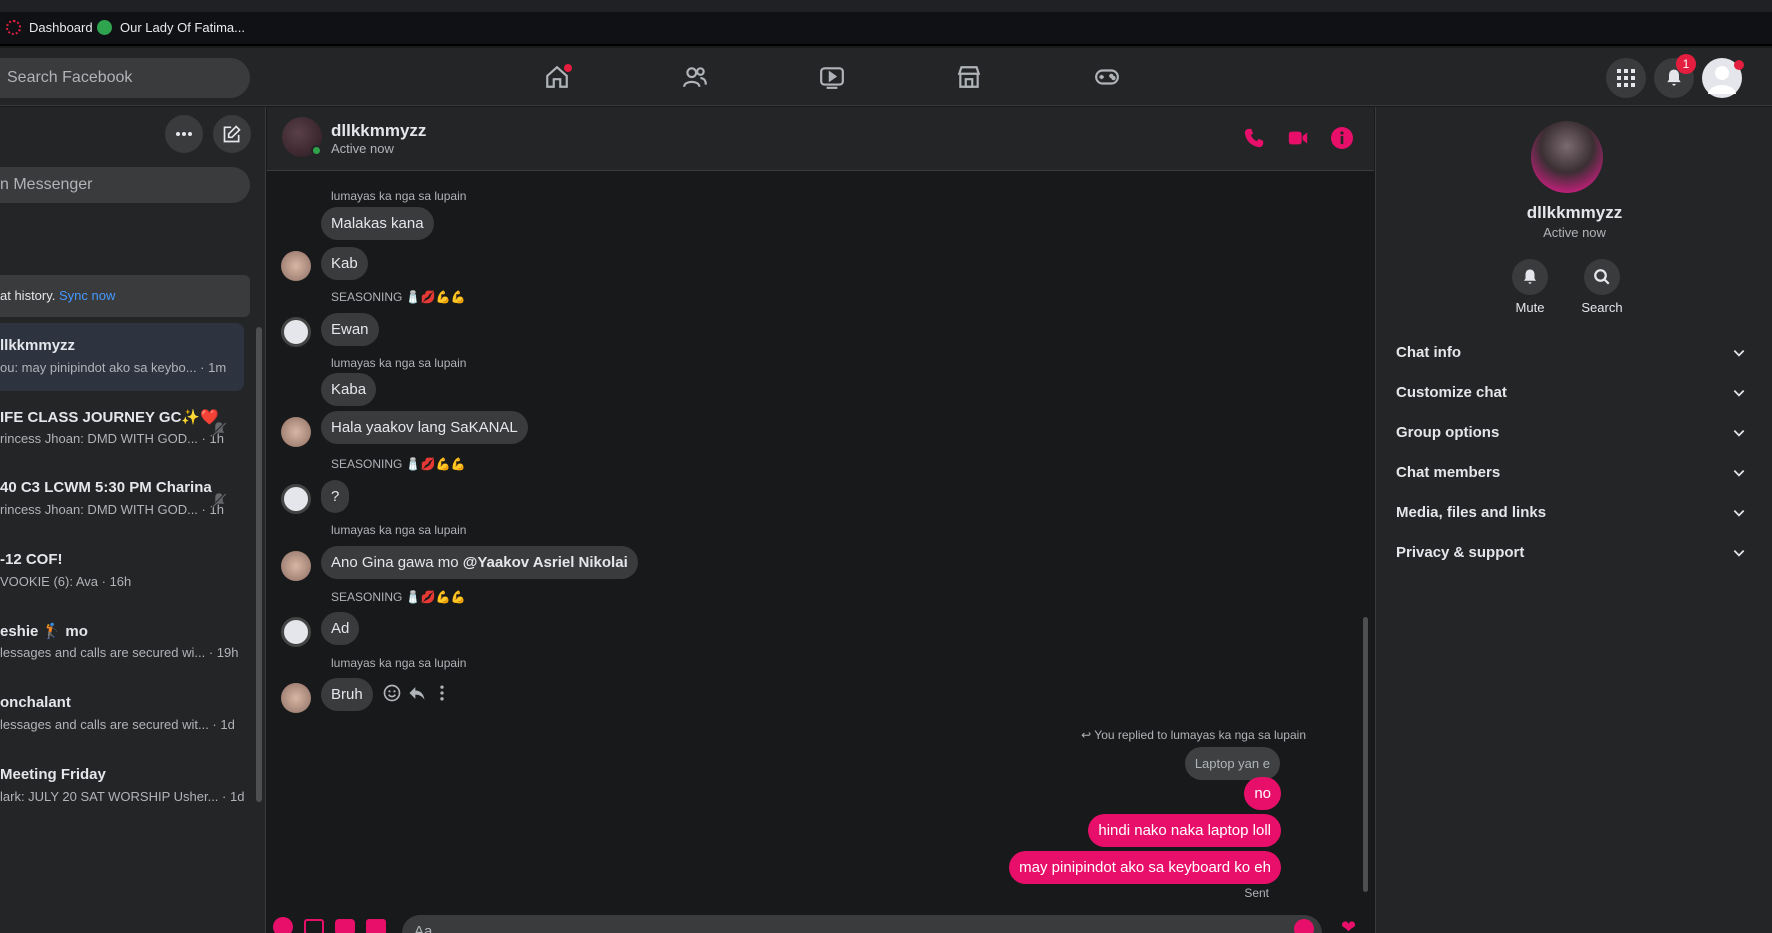 The width and height of the screenshot is (1772, 933). What do you see at coordinates (122, 571) in the screenshot?
I see `conversation-item: -12 COF! VOOKIE (6): Ava · 16h` at bounding box center [122, 571].